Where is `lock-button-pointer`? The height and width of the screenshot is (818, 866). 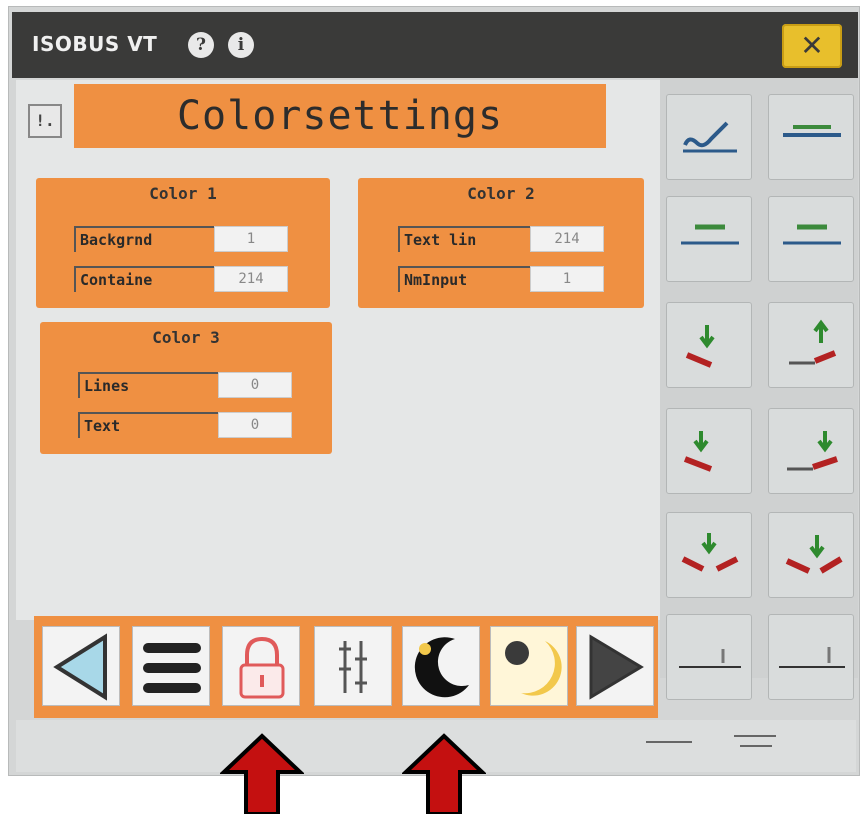
lock-button-pointer is located at coordinates (262, 774).